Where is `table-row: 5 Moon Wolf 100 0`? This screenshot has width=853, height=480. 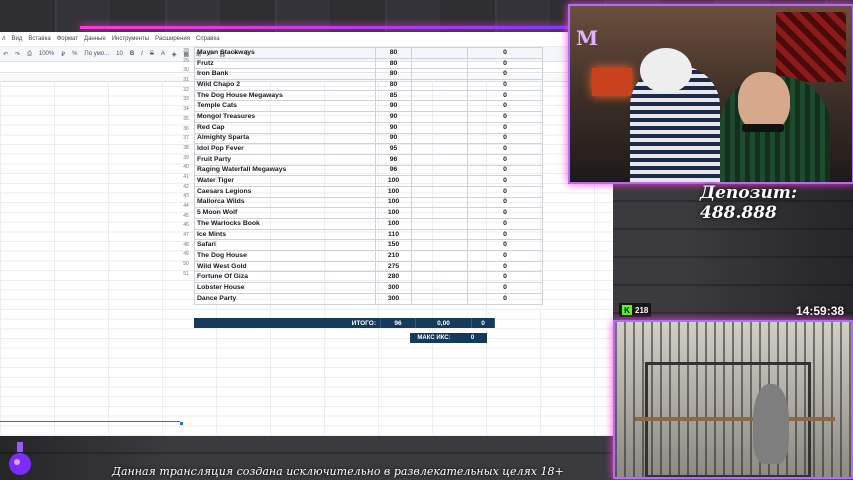
table-row: 5 Moon Wolf 100 0 is located at coordinates (368, 213).